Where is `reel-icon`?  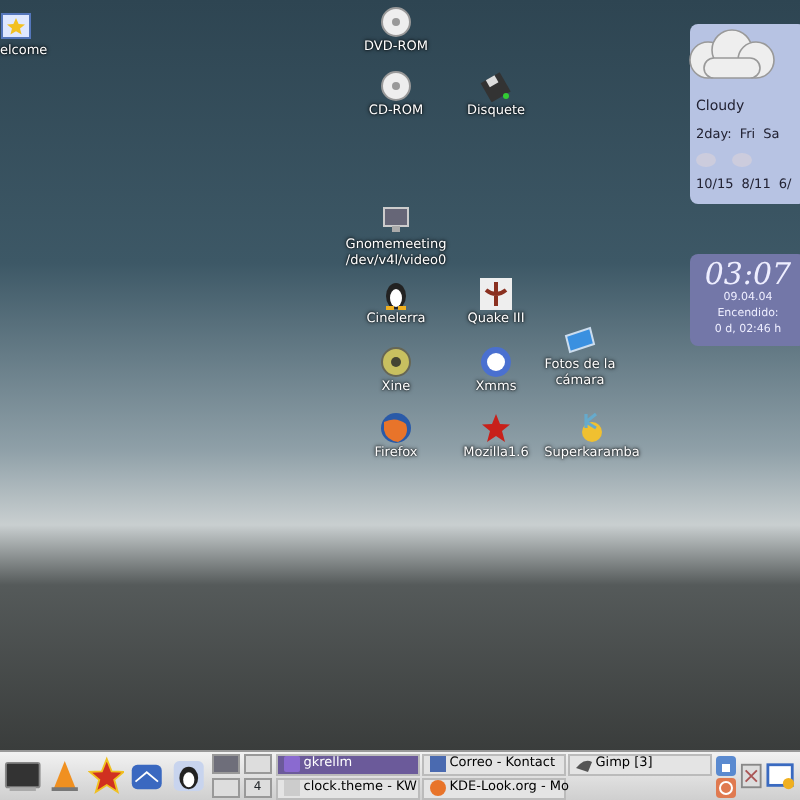
reel-icon is located at coordinates (396, 362).